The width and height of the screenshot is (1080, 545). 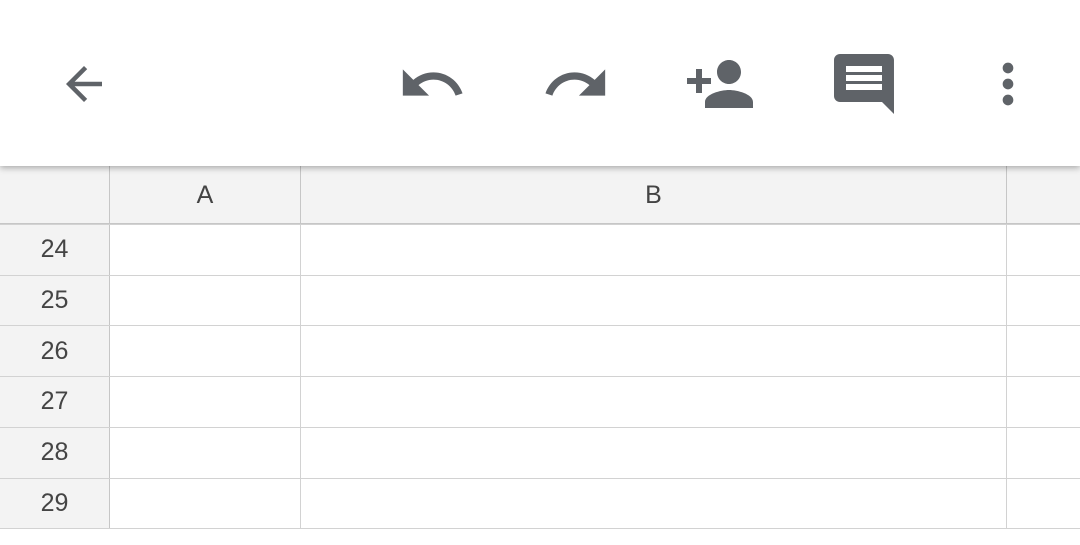 What do you see at coordinates (55, 452) in the screenshot?
I see `row-header: 28` at bounding box center [55, 452].